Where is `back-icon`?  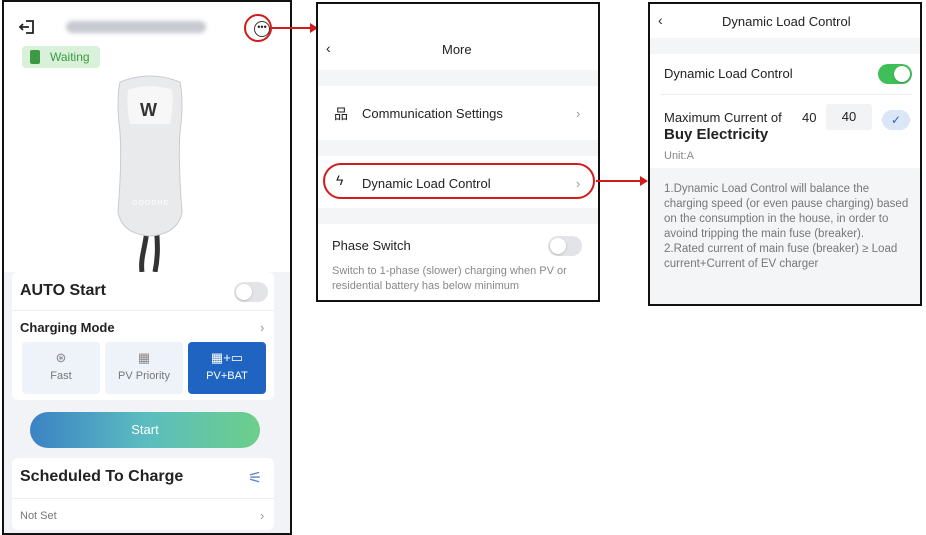 back-icon is located at coordinates (27, 27).